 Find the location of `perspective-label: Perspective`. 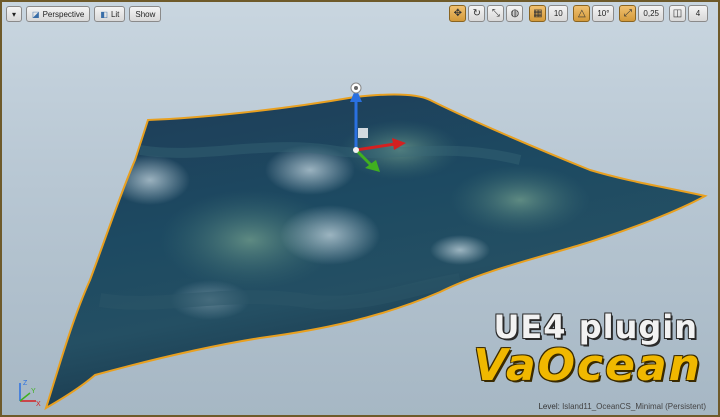

perspective-label: Perspective is located at coordinates (63, 14).